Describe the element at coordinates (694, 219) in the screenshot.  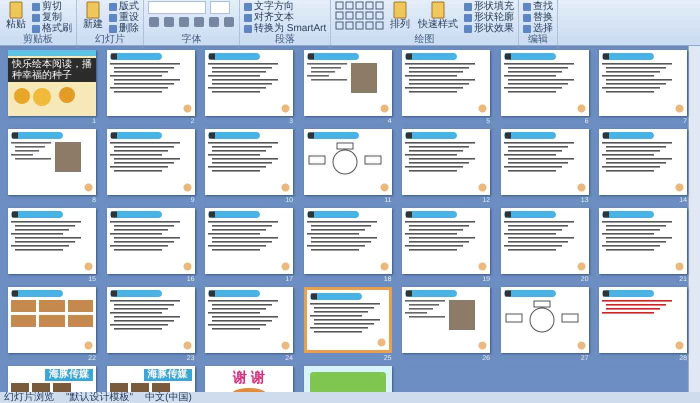
I see `scrollbar` at that location.